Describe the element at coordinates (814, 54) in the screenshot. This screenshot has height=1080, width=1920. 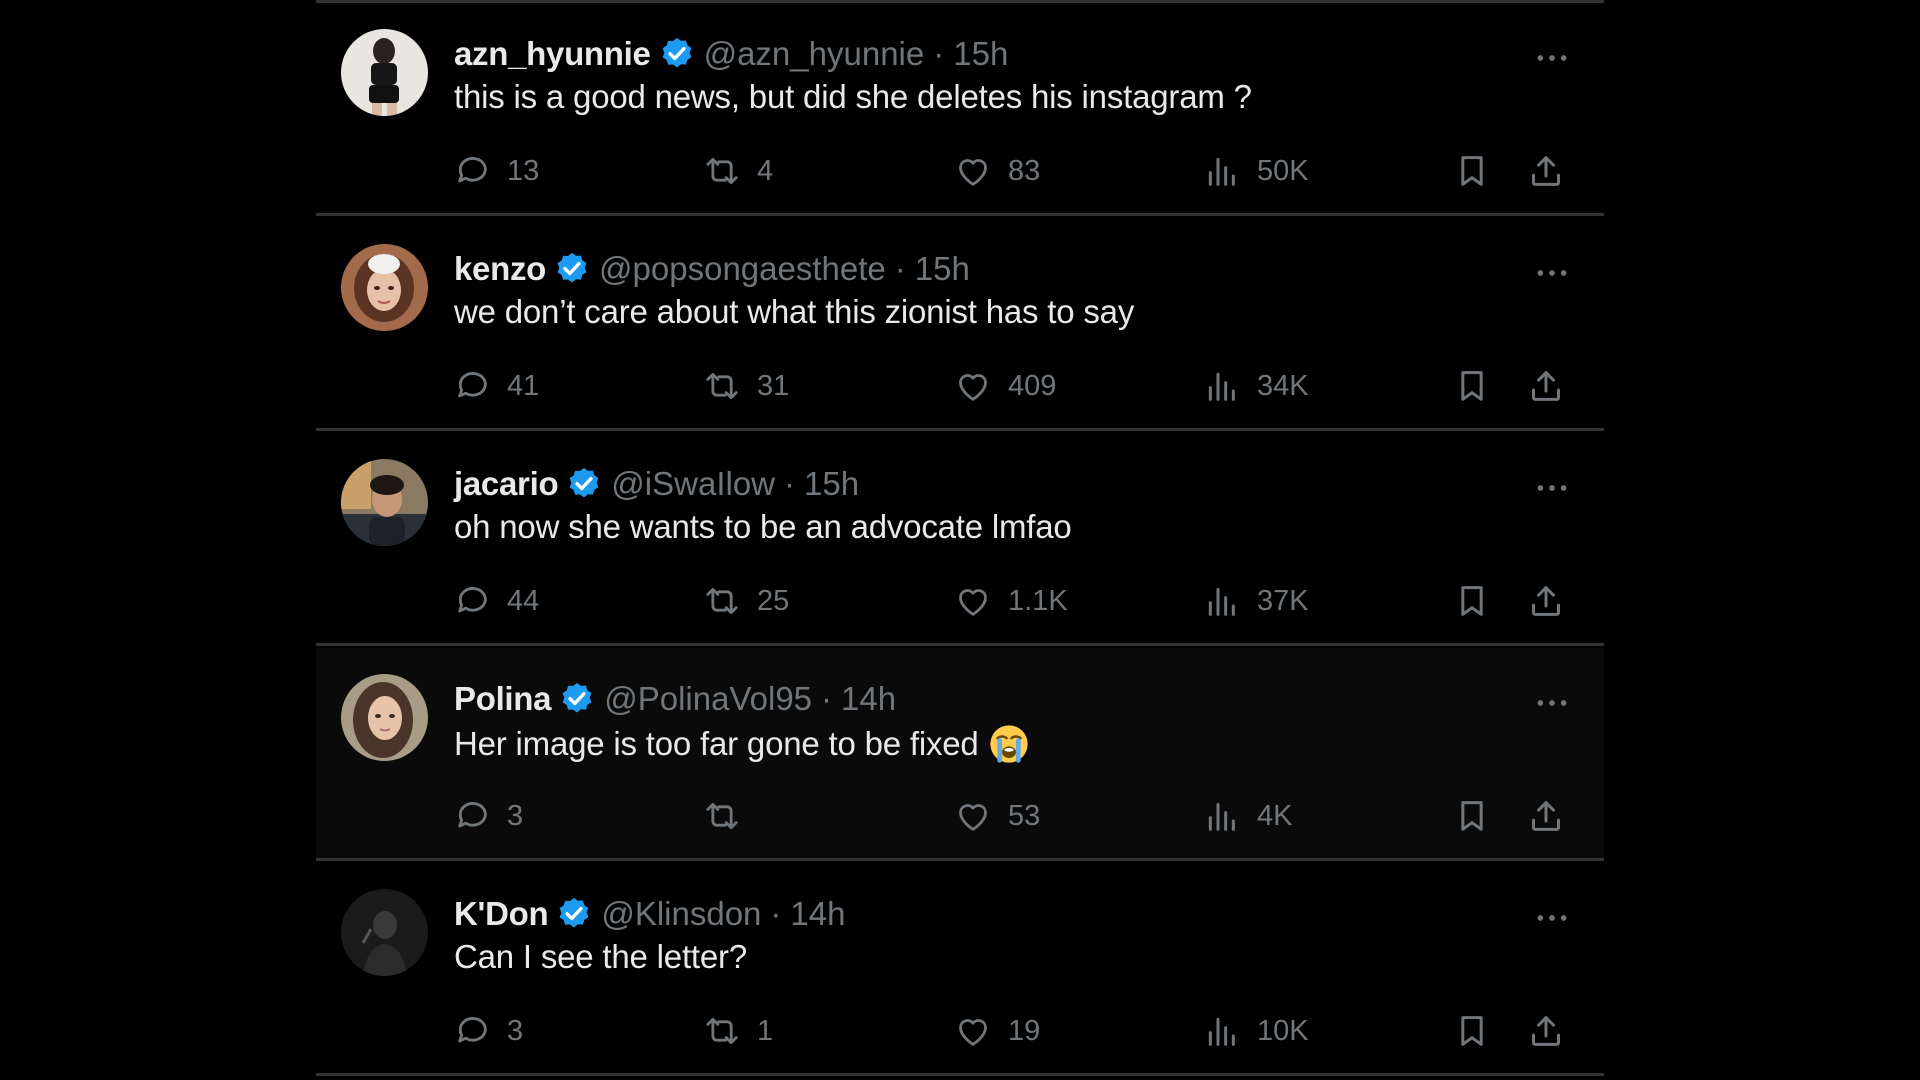
I see `user-handle: @azn_hyunnie` at that location.